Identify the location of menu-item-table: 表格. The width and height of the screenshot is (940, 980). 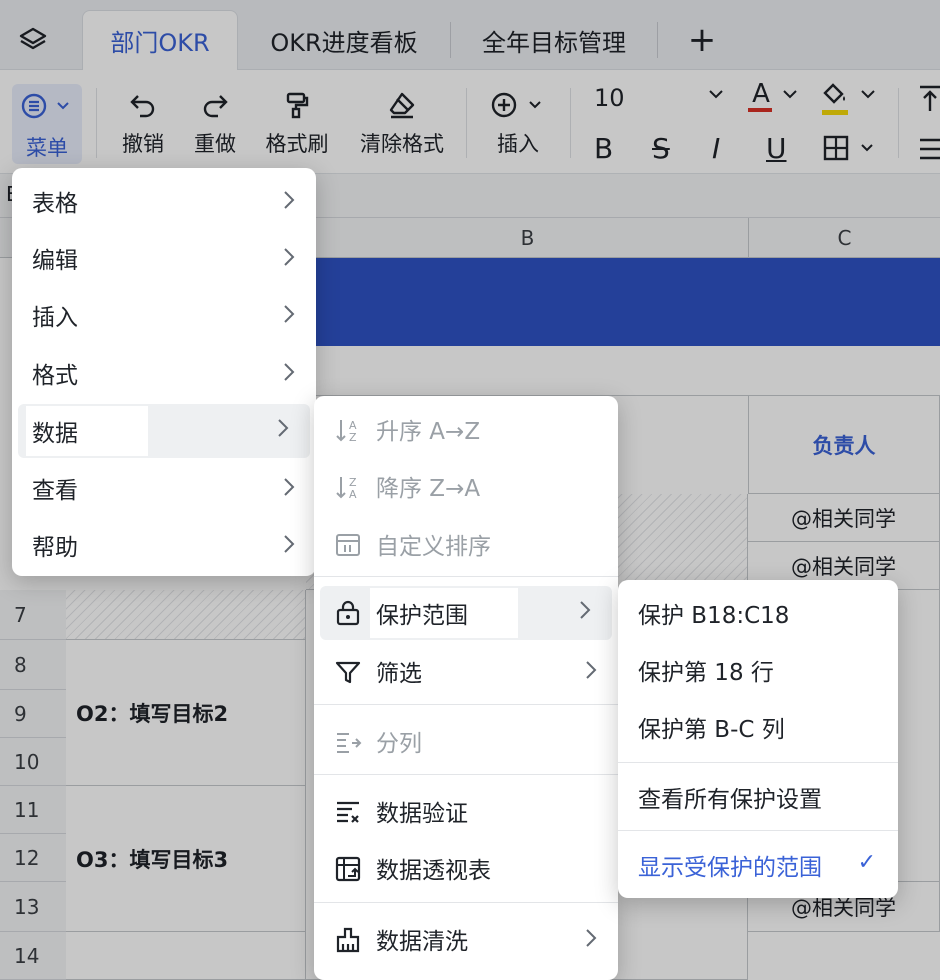
(164, 201).